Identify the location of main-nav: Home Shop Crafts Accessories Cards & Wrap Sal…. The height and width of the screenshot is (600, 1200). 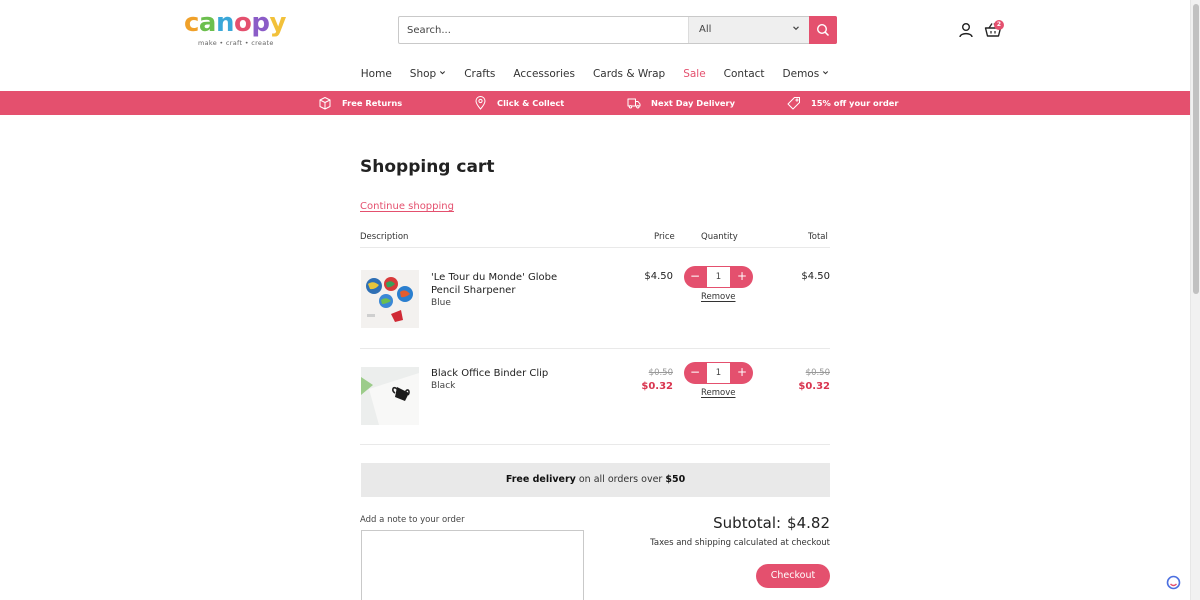
(595, 76).